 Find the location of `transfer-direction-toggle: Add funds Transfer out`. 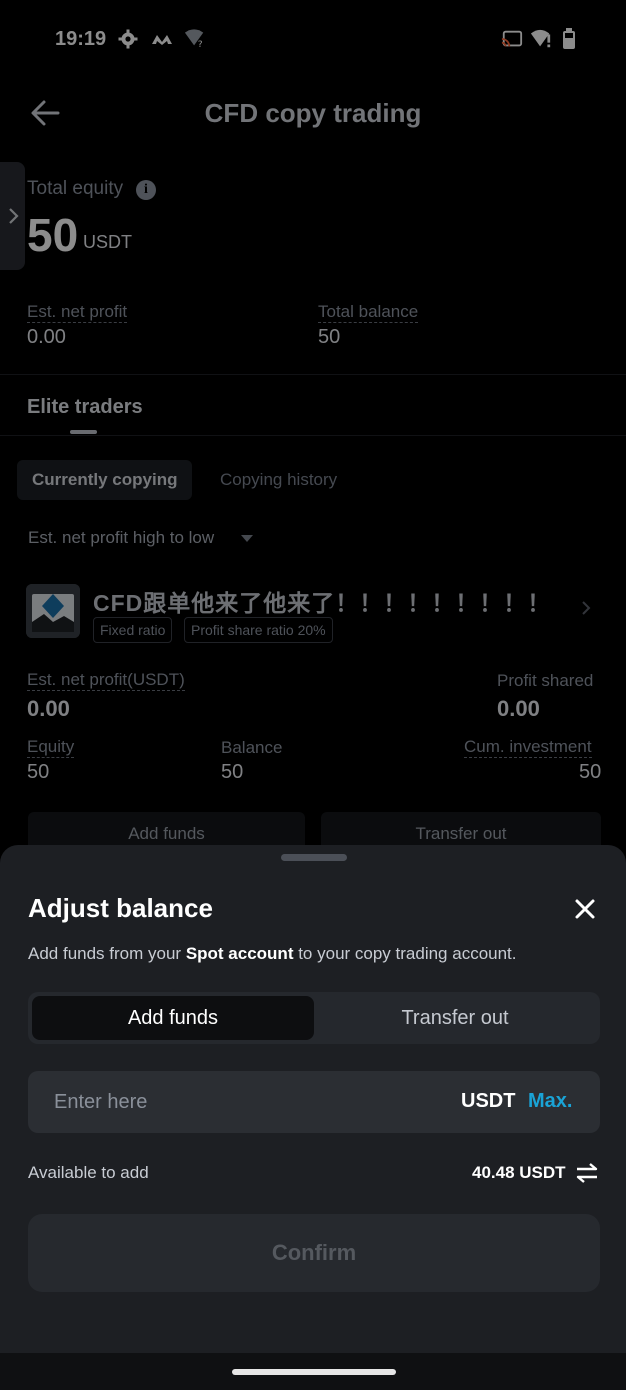

transfer-direction-toggle: Add funds Transfer out is located at coordinates (314, 1018).